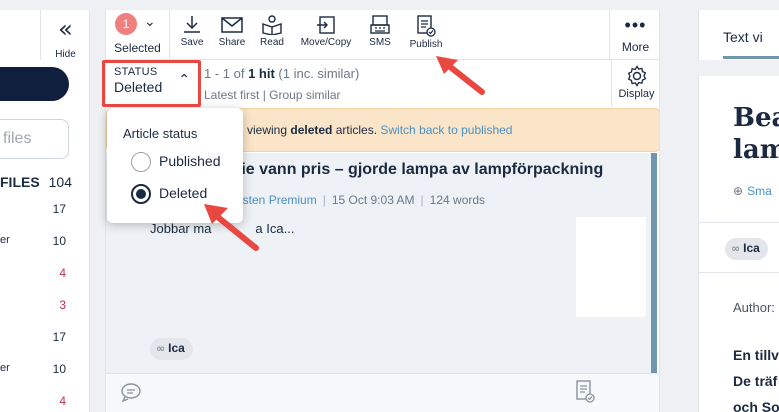  I want to click on reader-body-line: De träf, so click(755, 381).